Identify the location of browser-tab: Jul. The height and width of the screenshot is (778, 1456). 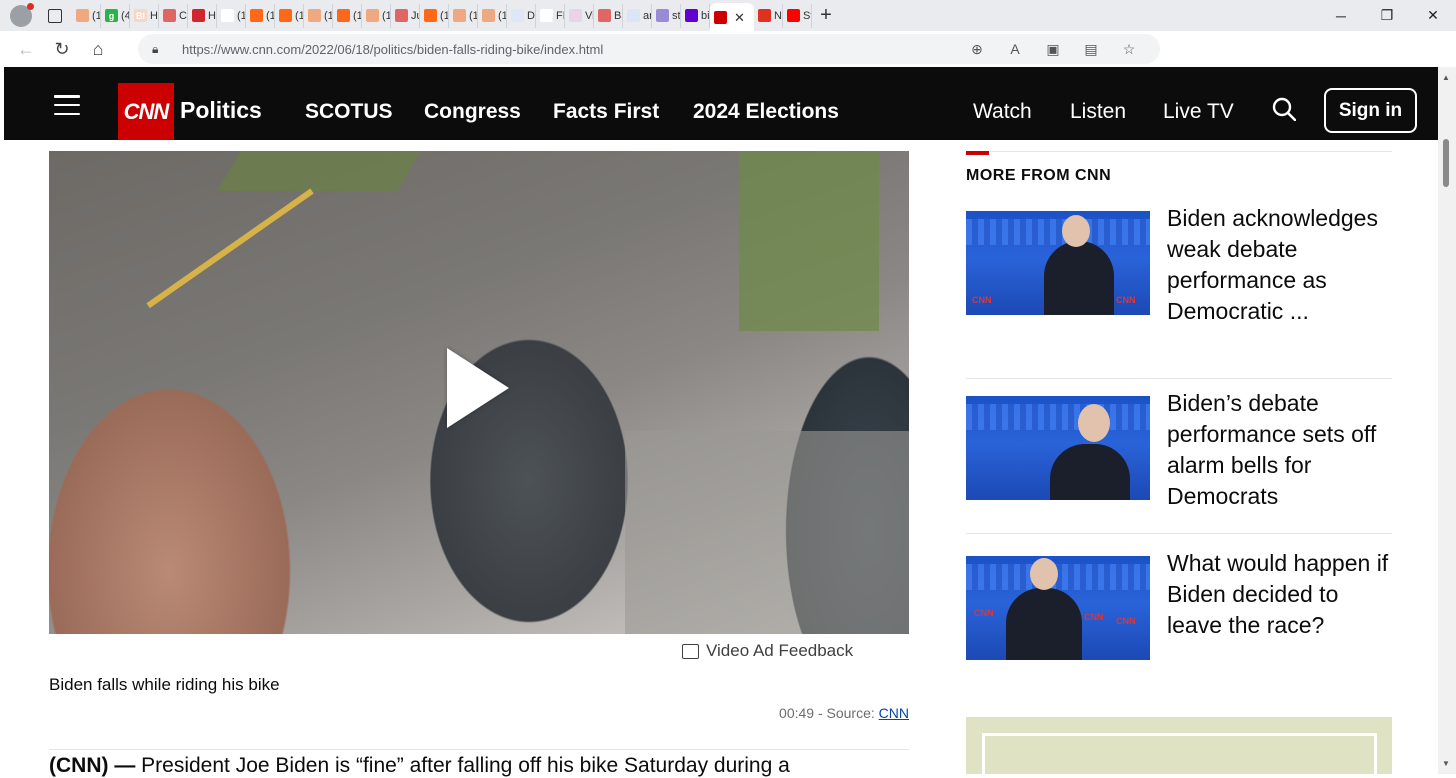
(405, 15).